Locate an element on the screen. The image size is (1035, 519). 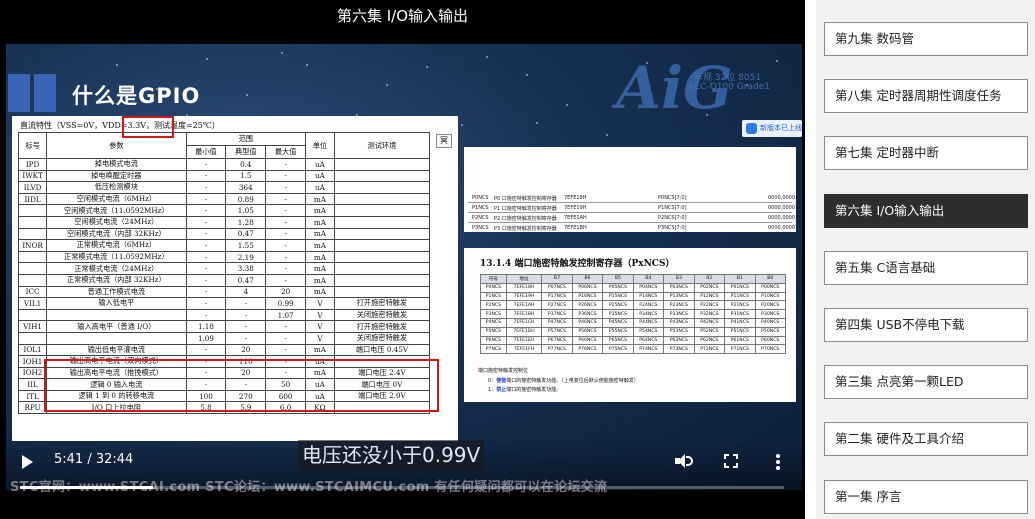
datasheet-cell-min: 1.09 is located at coordinates (206, 338).